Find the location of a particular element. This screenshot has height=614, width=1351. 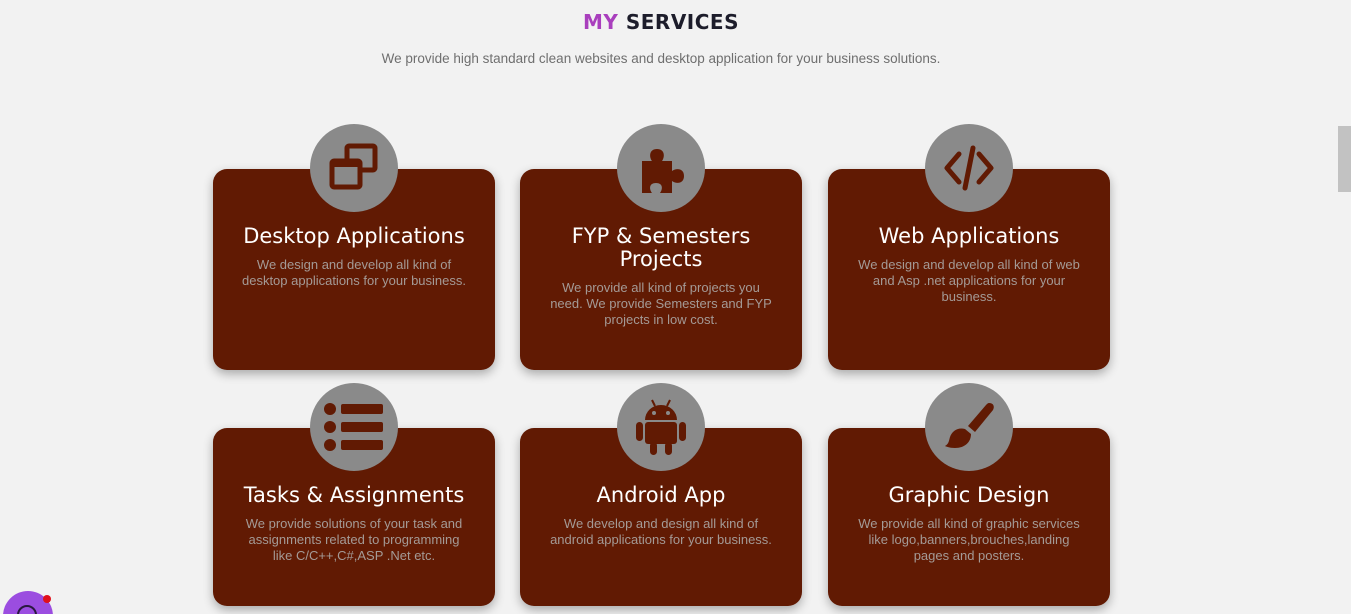

scrollbar-thumb is located at coordinates (1344, 159).